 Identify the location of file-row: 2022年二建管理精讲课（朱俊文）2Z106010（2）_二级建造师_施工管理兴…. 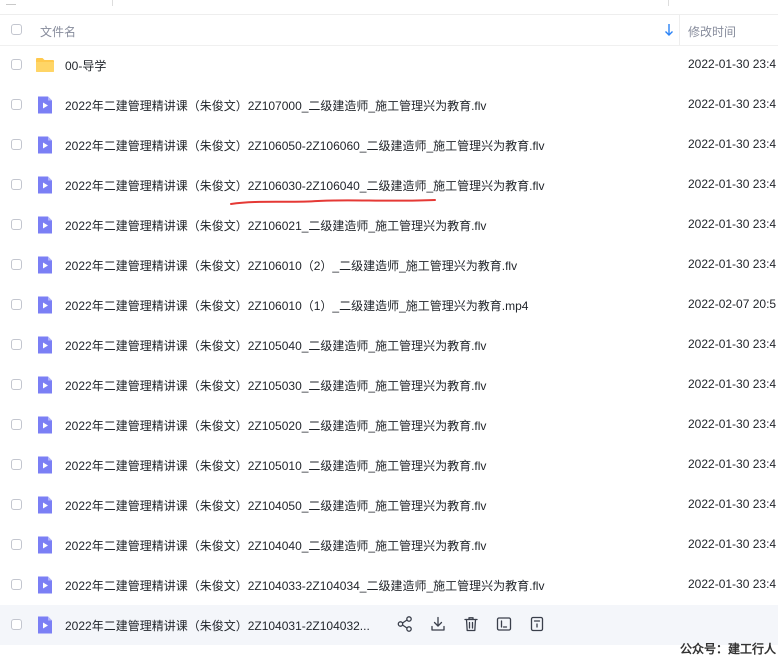
(389, 265).